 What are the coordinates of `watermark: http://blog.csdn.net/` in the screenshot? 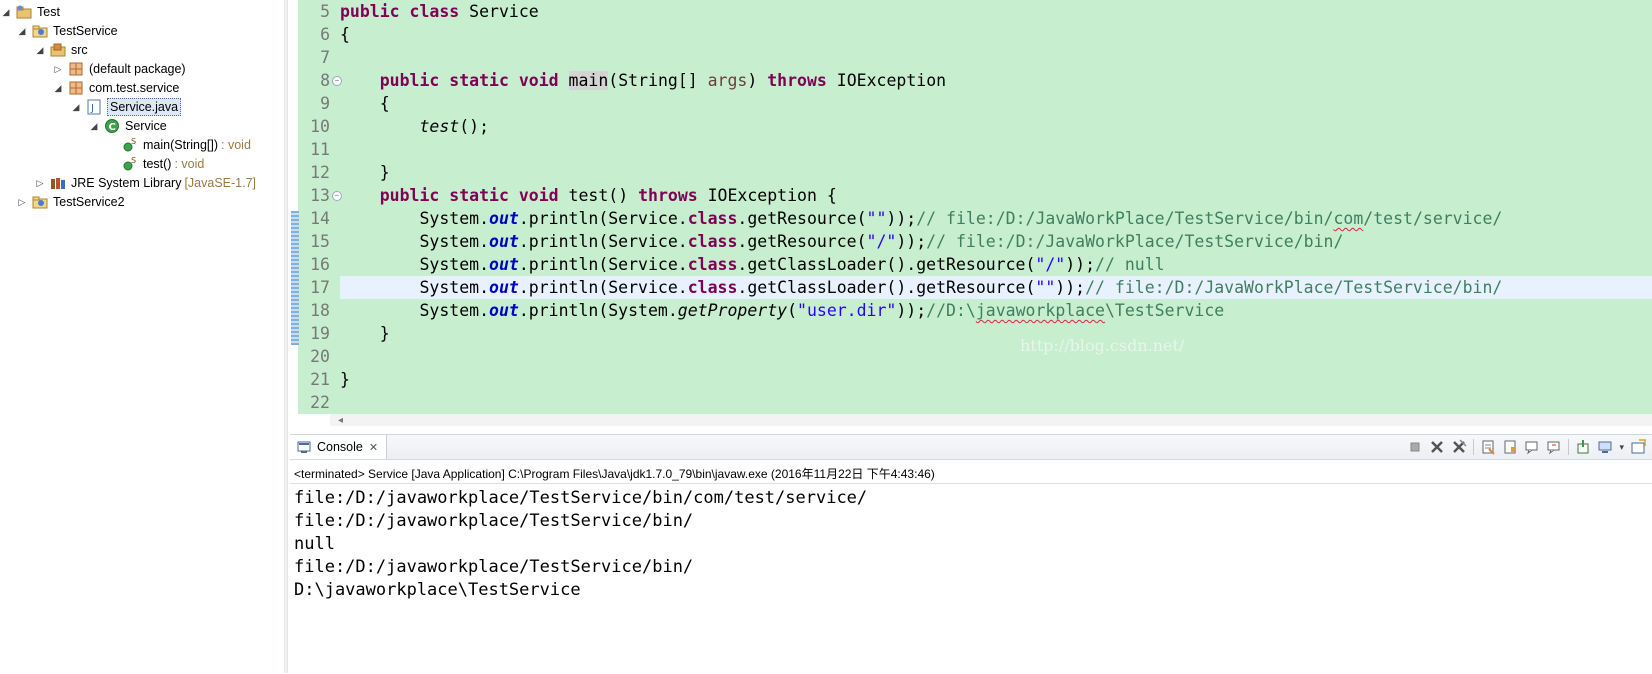 It's located at (1102, 345).